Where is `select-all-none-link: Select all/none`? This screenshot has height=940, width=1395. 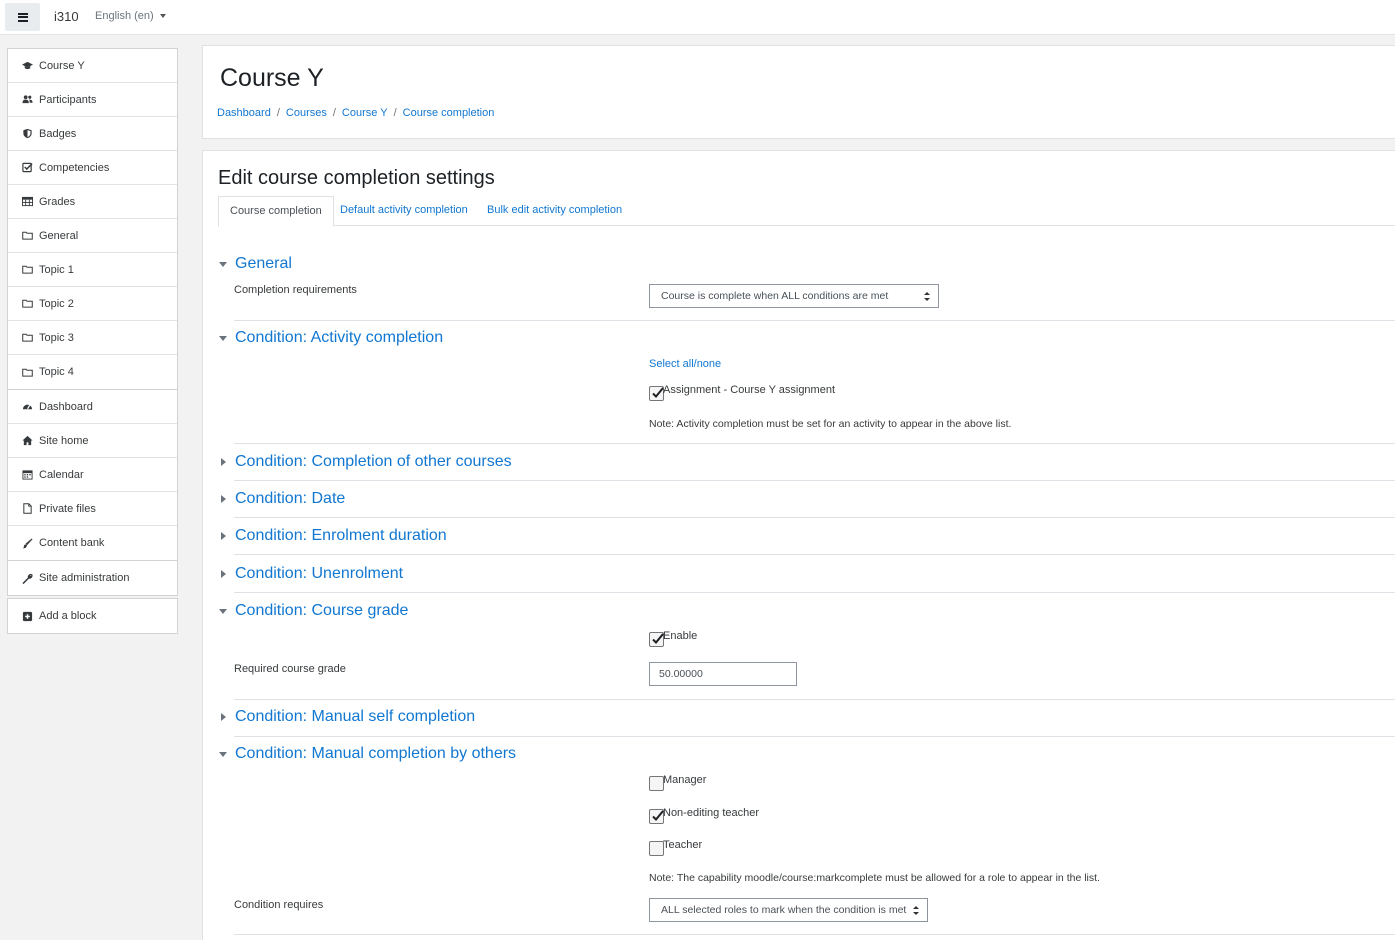
select-all-none-link: Select all/none is located at coordinates (685, 364).